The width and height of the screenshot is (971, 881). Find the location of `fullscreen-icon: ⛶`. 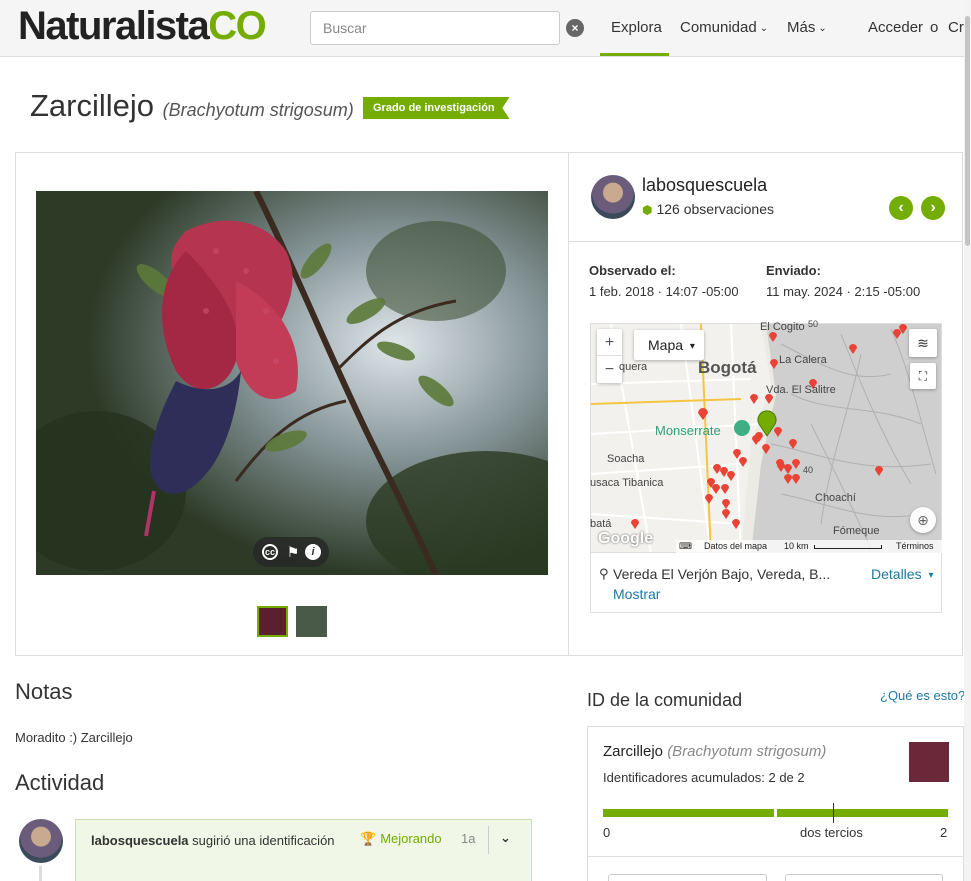

fullscreen-icon: ⛶ is located at coordinates (923, 376).